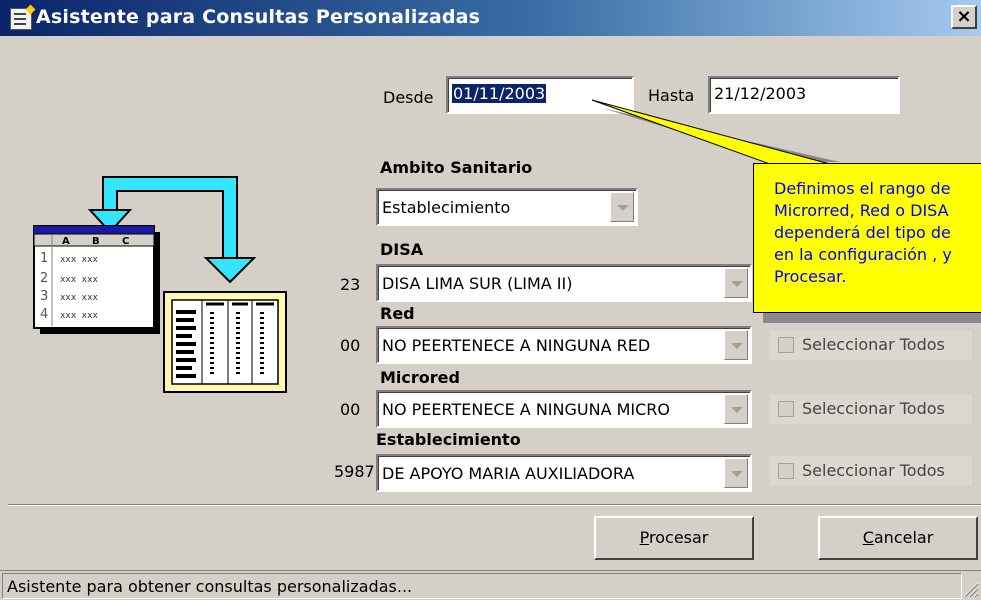 The width and height of the screenshot is (981, 600). What do you see at coordinates (44, 296) in the screenshot?
I see `row-3: 3` at bounding box center [44, 296].